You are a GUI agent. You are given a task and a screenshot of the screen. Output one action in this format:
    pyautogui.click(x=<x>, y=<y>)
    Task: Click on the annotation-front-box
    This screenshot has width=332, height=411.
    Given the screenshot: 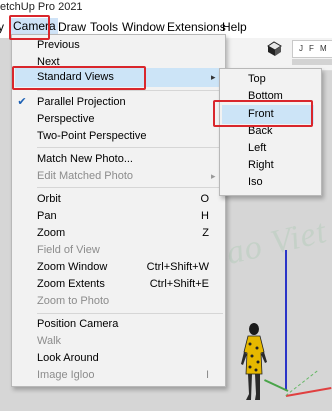 What is the action you would take?
    pyautogui.click(x=263, y=113)
    